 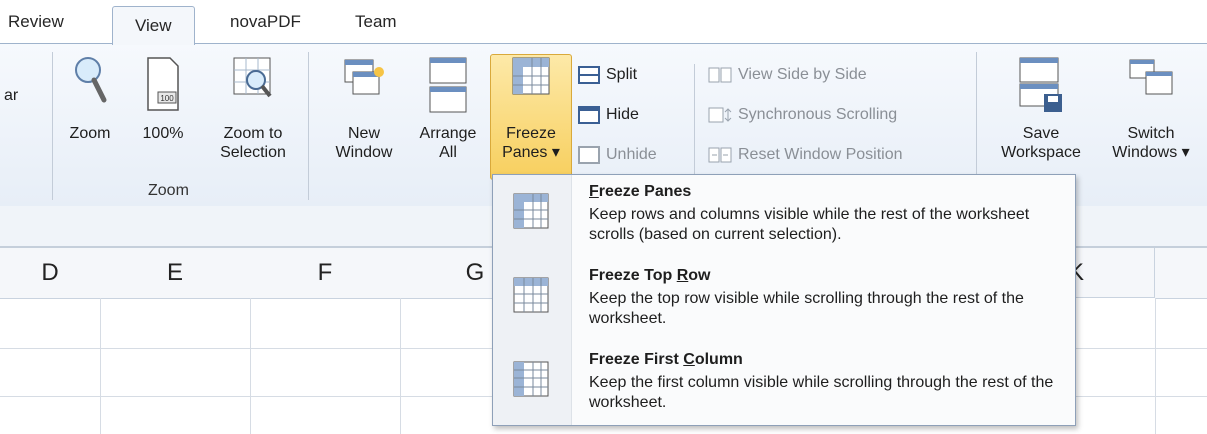 I want to click on zoom-group-label: Zoom, so click(x=168, y=190).